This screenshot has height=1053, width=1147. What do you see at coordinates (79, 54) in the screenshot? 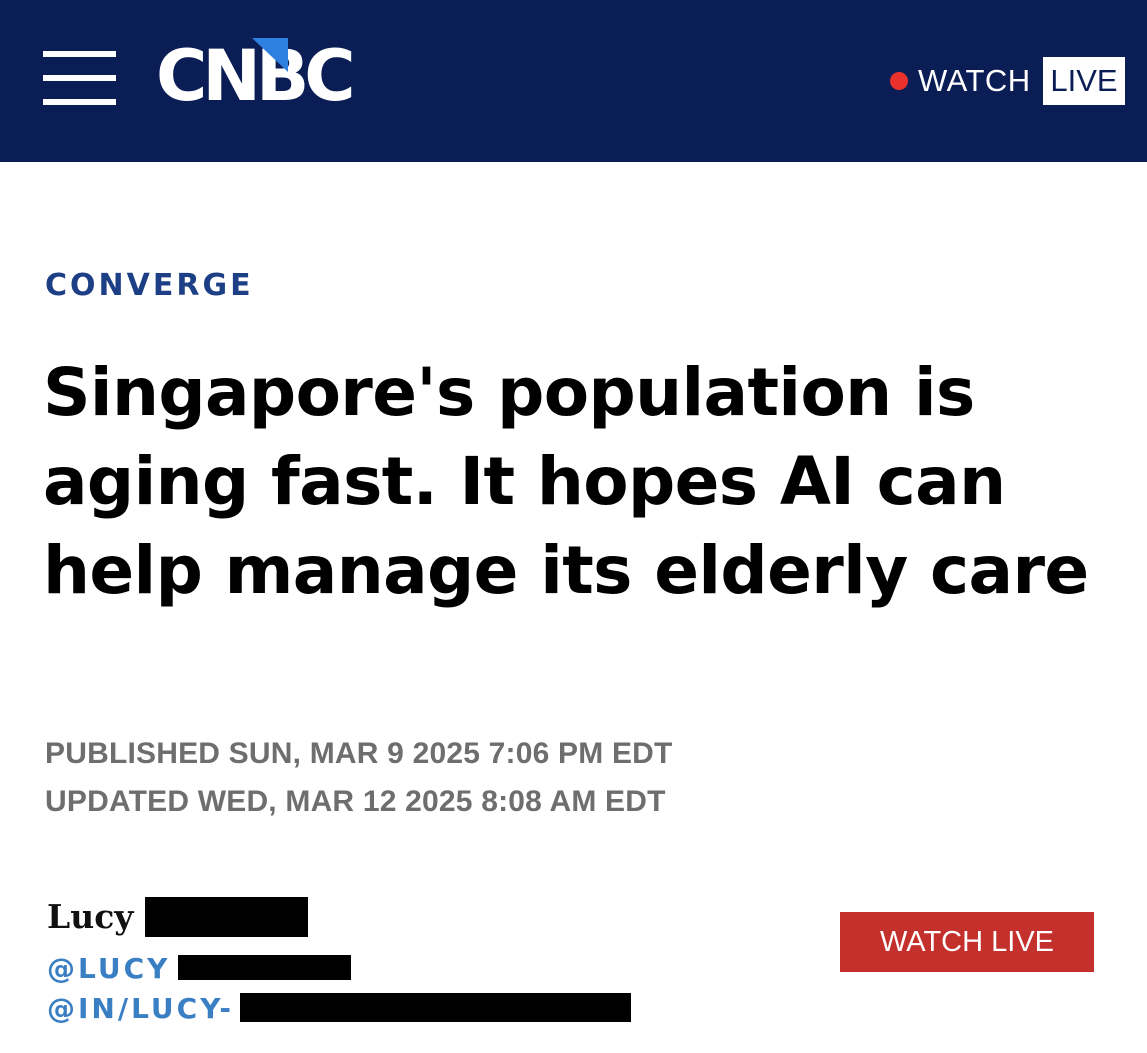
I see `menu-bar-top` at bounding box center [79, 54].